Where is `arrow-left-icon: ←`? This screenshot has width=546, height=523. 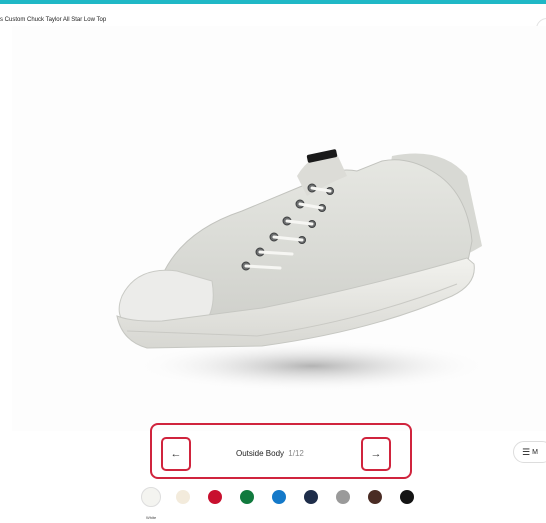 arrow-left-icon: ← is located at coordinates (176, 454).